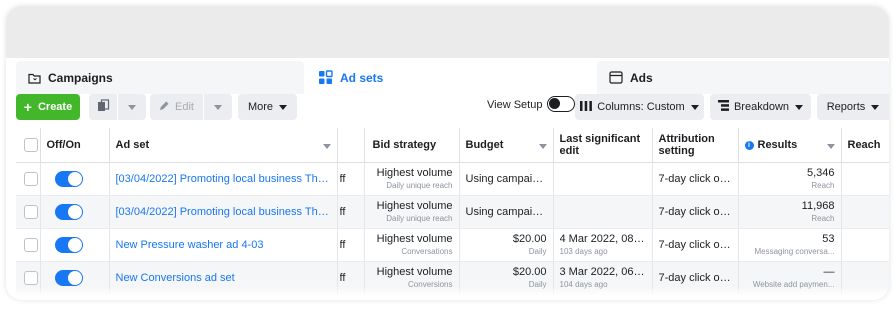  Describe the element at coordinates (723, 107) in the screenshot. I see `breakdown-icon` at that location.